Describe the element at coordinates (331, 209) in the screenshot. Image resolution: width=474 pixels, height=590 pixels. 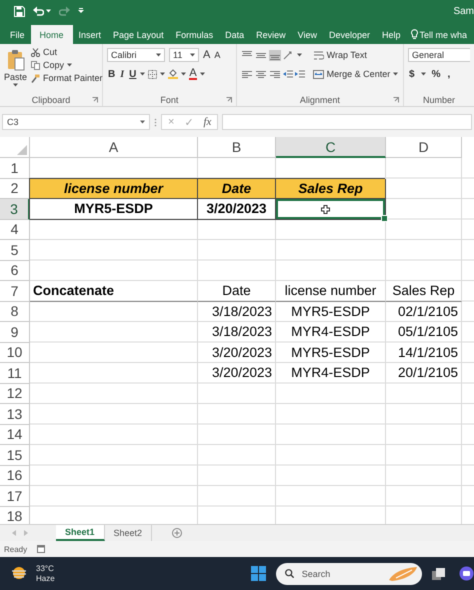
I see `active-cell` at that location.